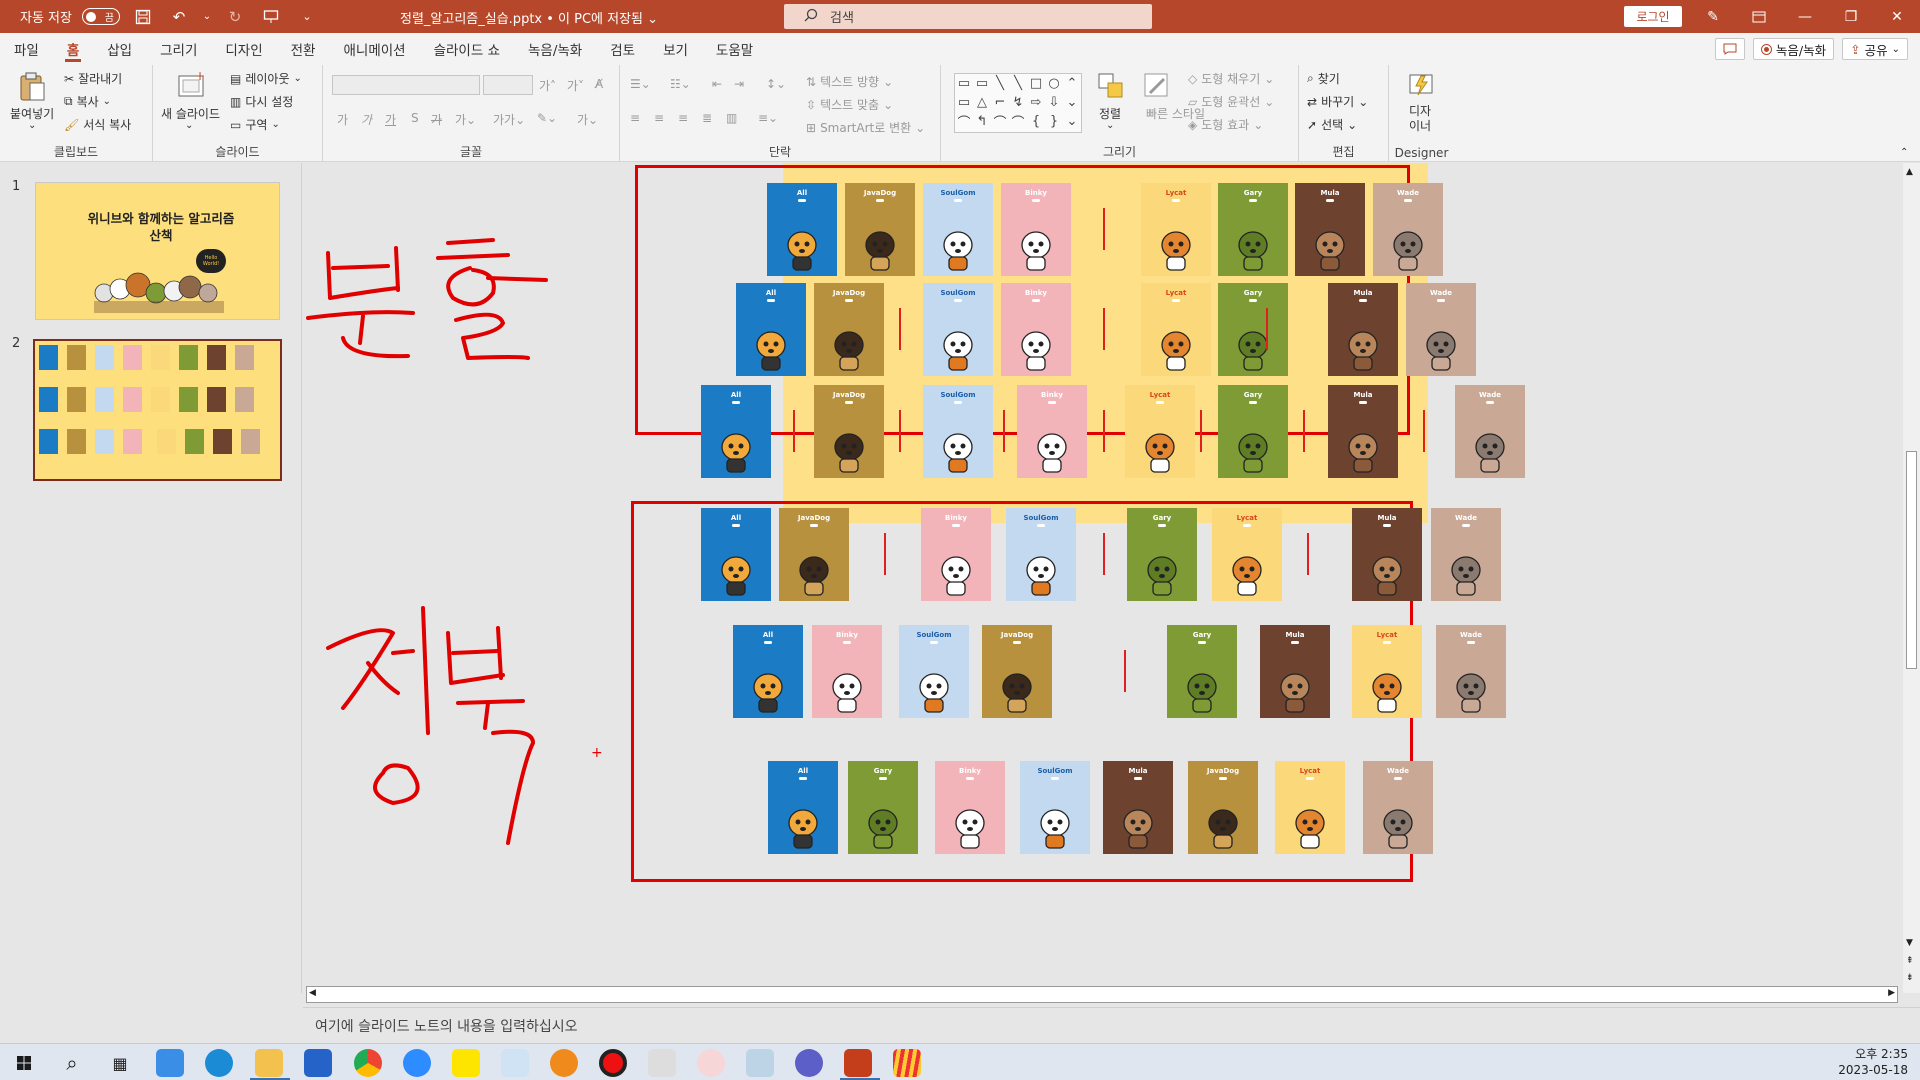  Describe the element at coordinates (1225, 124) in the screenshot. I see `shape-effects-button: ◈ 도형 효과 ⌄` at that location.